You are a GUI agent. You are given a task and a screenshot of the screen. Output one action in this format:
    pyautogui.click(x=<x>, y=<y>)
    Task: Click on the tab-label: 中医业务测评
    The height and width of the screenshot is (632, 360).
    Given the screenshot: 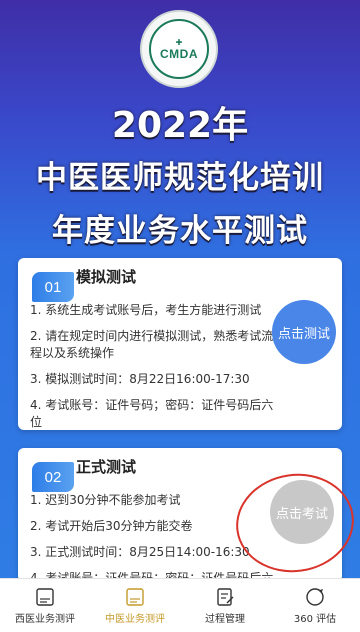 What is the action you would take?
    pyautogui.click(x=135, y=619)
    